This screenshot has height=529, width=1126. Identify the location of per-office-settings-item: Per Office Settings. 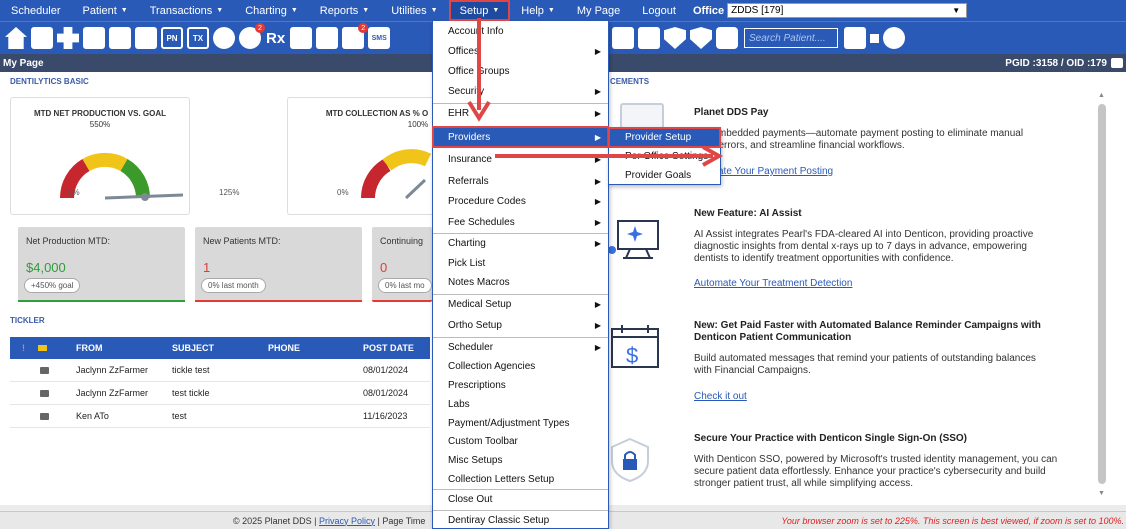
(664, 156).